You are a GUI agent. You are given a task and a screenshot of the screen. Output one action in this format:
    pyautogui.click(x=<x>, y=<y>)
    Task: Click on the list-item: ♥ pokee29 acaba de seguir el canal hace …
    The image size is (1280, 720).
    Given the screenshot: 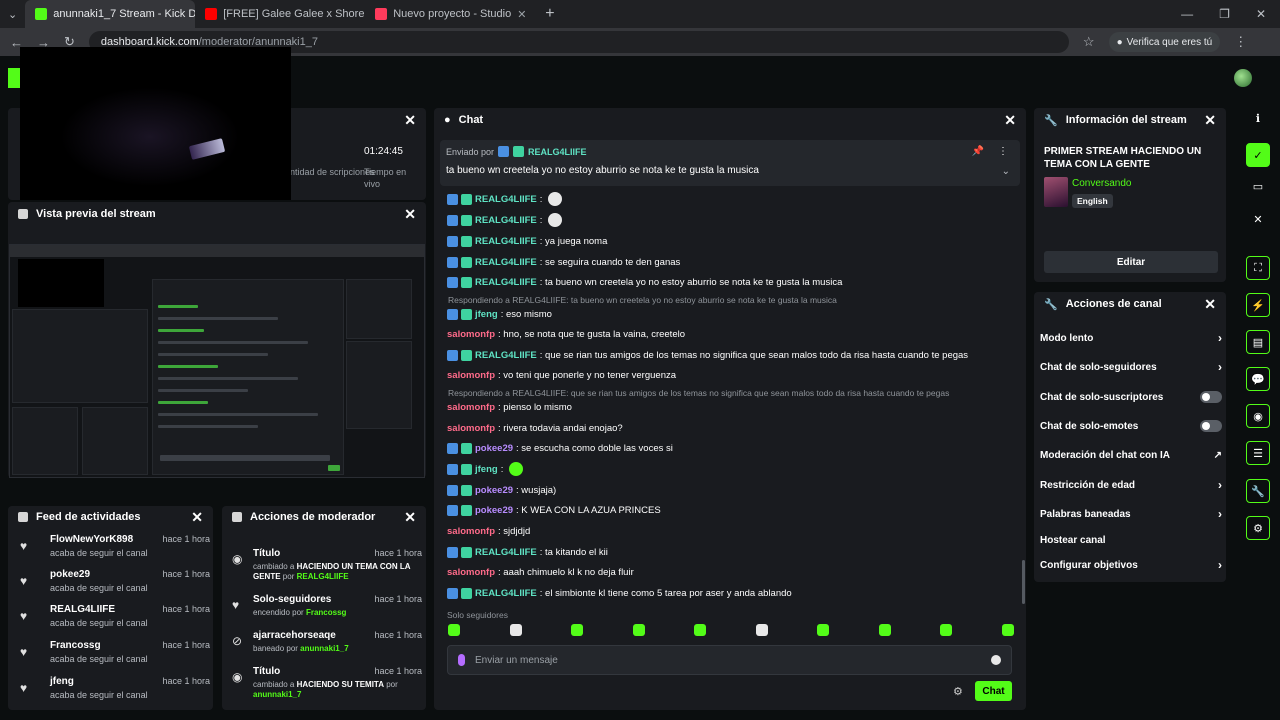 What is the action you would take?
    pyautogui.click(x=115, y=586)
    